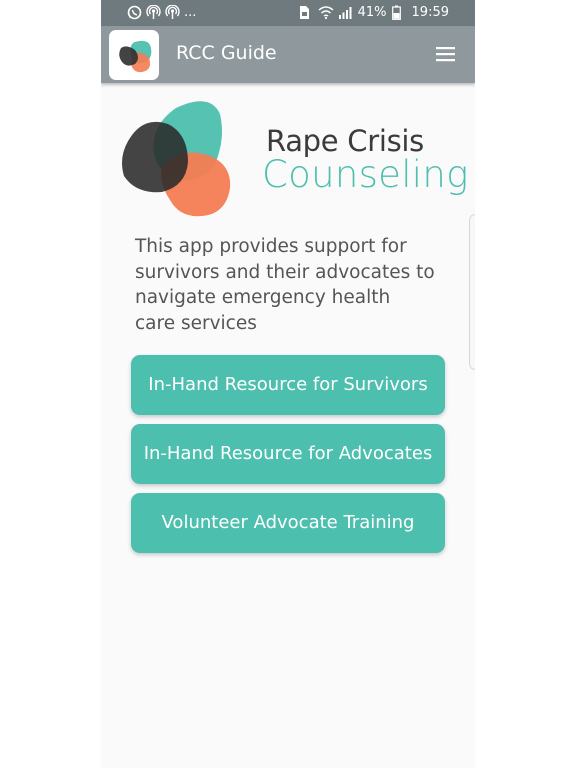 This screenshot has width=576, height=768. I want to click on volunteer-training-button: Volunteer Advocate Training, so click(288, 523).